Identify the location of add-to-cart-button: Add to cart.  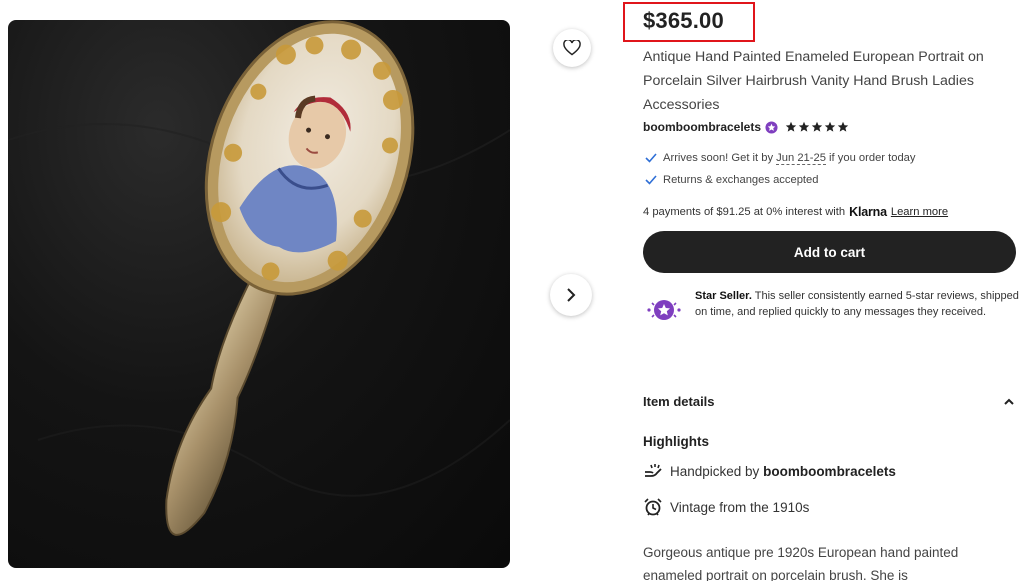
(829, 252).